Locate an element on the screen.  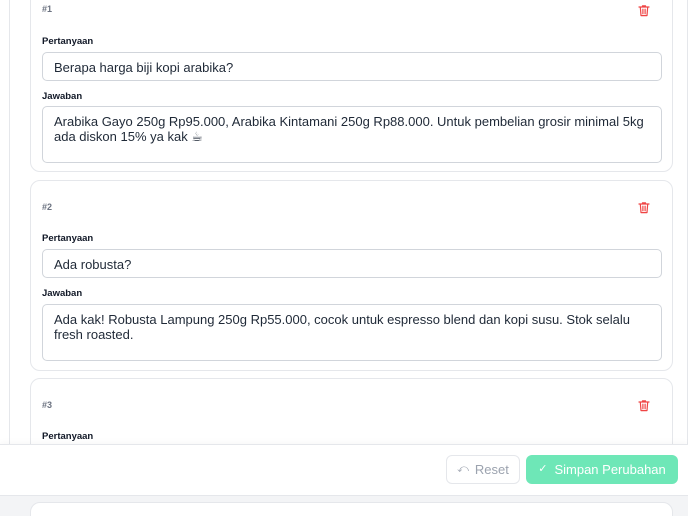
question-input: Ada robusta? is located at coordinates (352, 263).